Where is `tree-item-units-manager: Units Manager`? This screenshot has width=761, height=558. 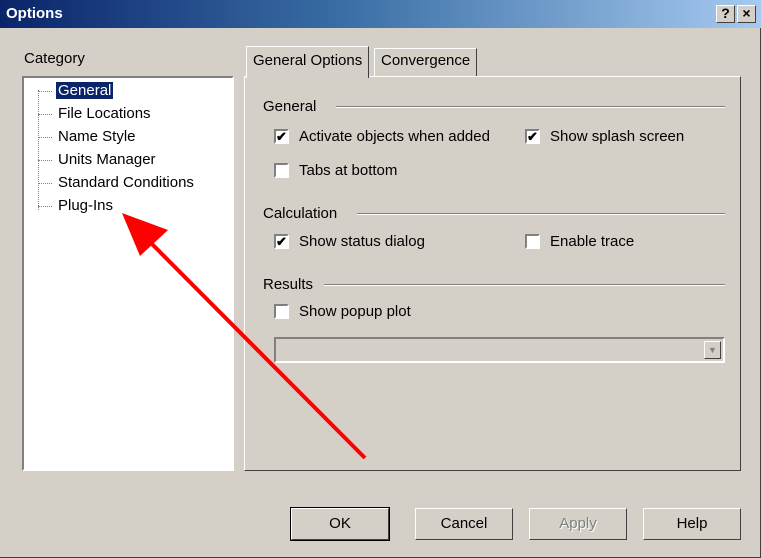
tree-item-units-manager: Units Manager is located at coordinates (98, 160).